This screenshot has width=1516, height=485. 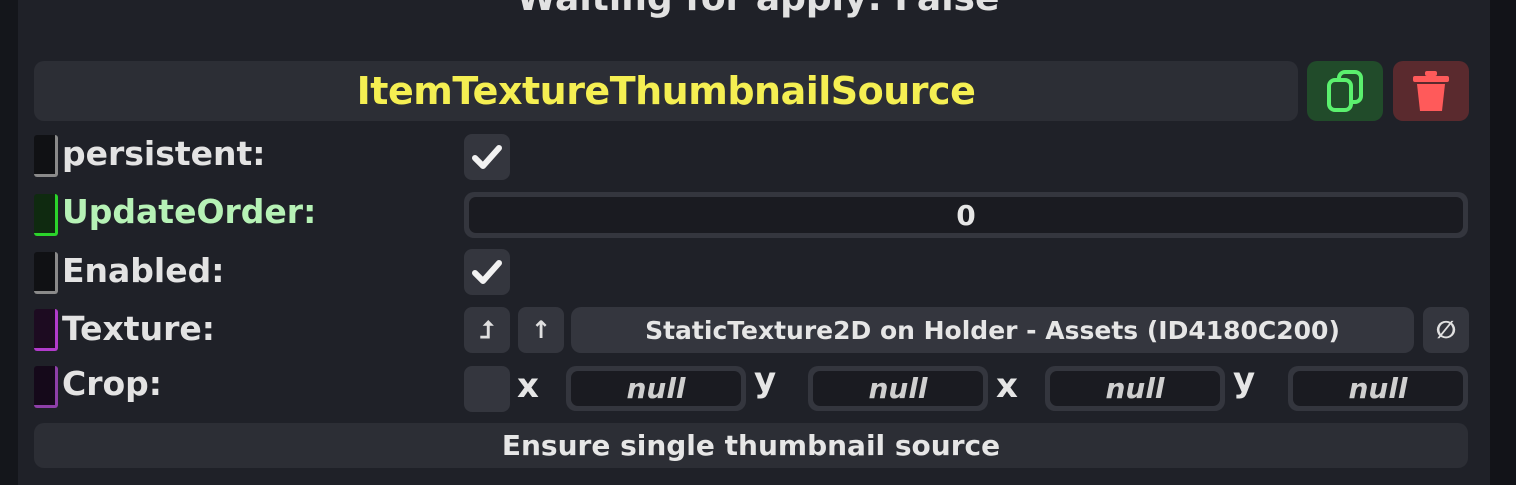 I want to click on crop-field-marker, so click(x=46, y=387).